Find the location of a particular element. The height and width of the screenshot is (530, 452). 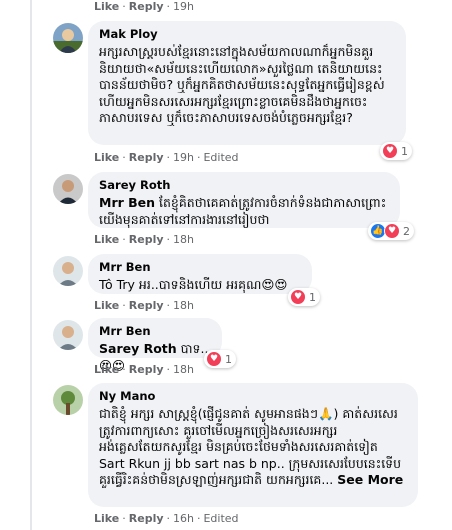

see-more-link: See More is located at coordinates (370, 479).